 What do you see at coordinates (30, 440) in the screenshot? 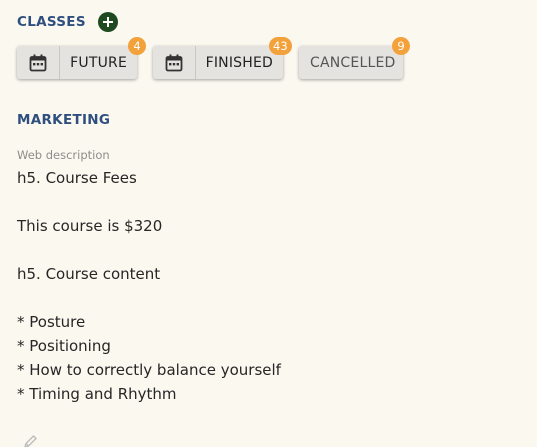
I see `pencil-icon` at bounding box center [30, 440].